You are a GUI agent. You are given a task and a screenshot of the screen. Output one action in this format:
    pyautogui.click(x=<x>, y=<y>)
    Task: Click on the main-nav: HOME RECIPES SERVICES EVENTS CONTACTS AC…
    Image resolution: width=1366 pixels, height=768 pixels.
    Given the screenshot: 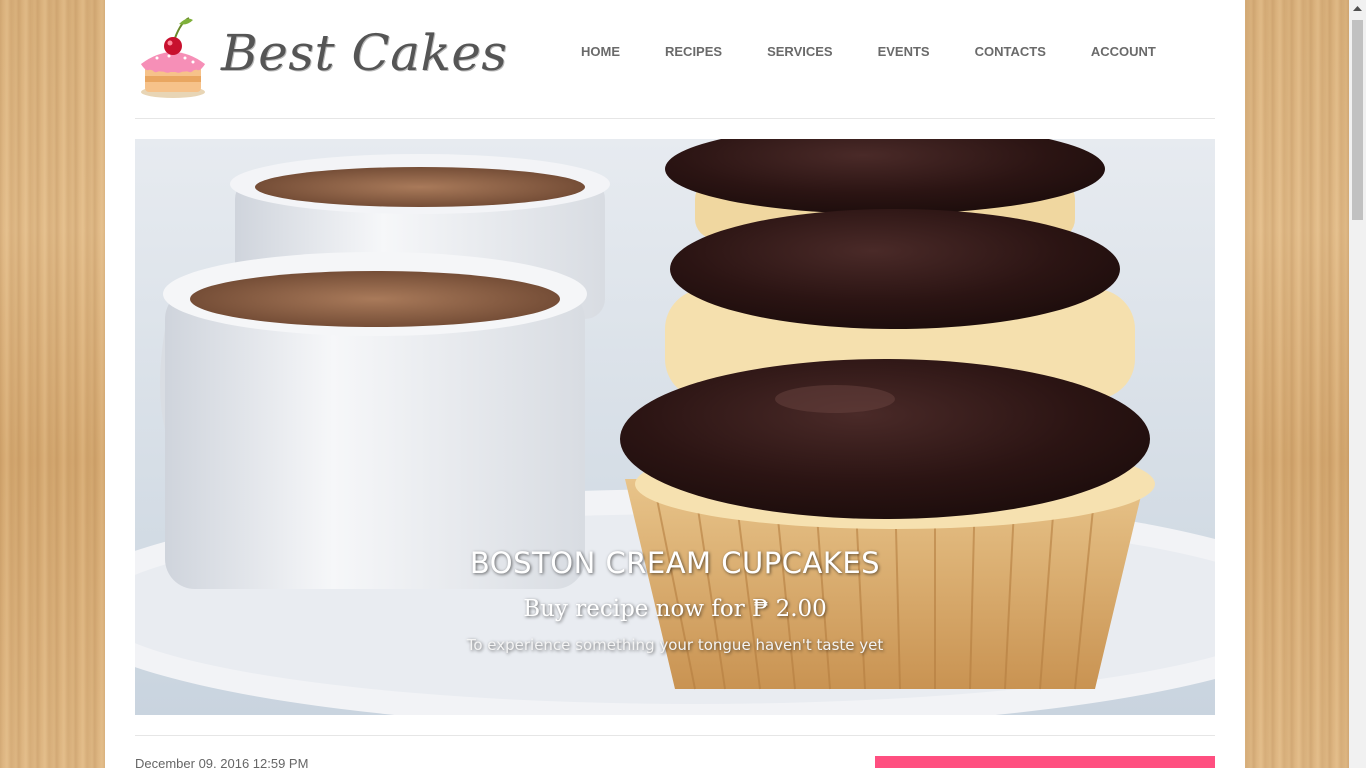 What is the action you would take?
    pyautogui.click(x=868, y=51)
    